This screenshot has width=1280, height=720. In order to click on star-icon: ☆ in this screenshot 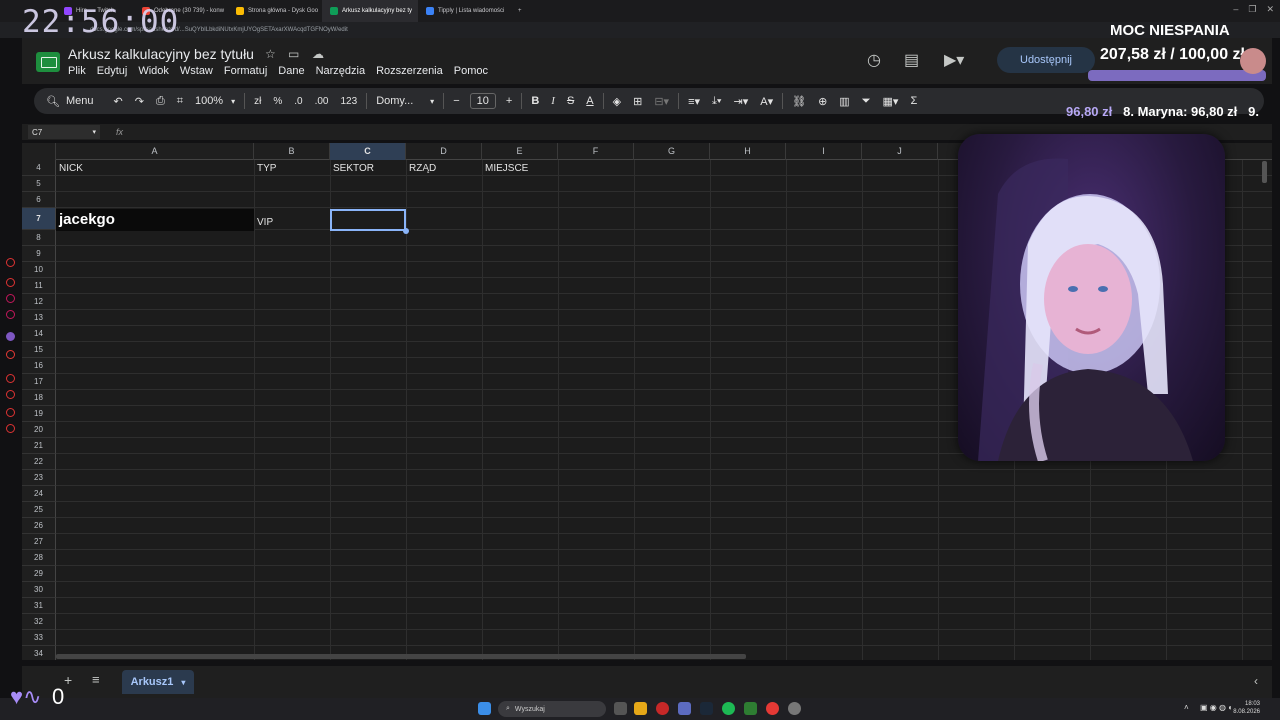, I will do `click(270, 54)`.